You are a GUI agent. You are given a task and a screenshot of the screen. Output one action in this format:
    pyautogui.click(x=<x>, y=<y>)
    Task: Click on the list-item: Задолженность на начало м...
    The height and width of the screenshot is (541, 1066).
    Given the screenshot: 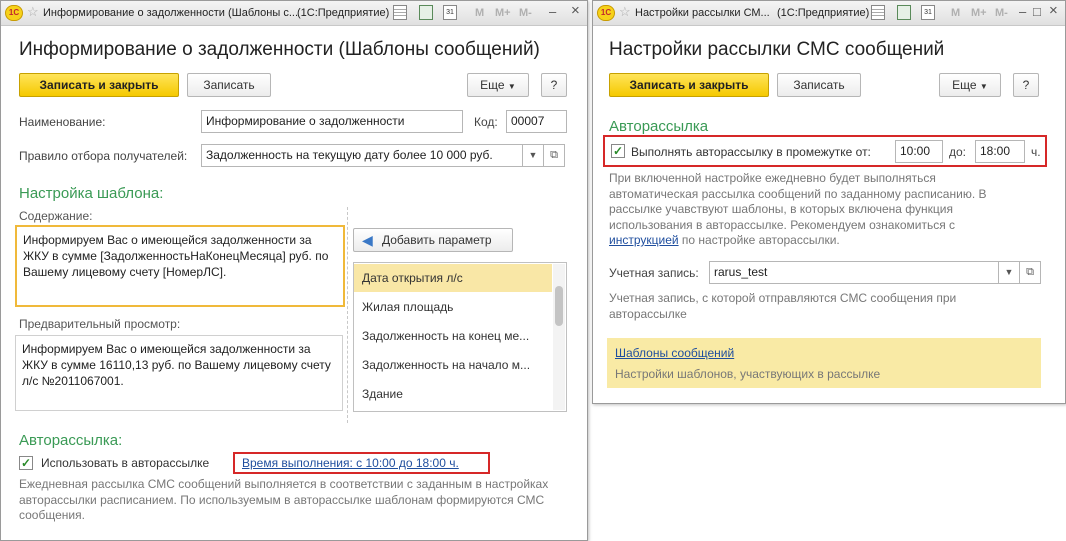 What is the action you would take?
    pyautogui.click(x=453, y=365)
    